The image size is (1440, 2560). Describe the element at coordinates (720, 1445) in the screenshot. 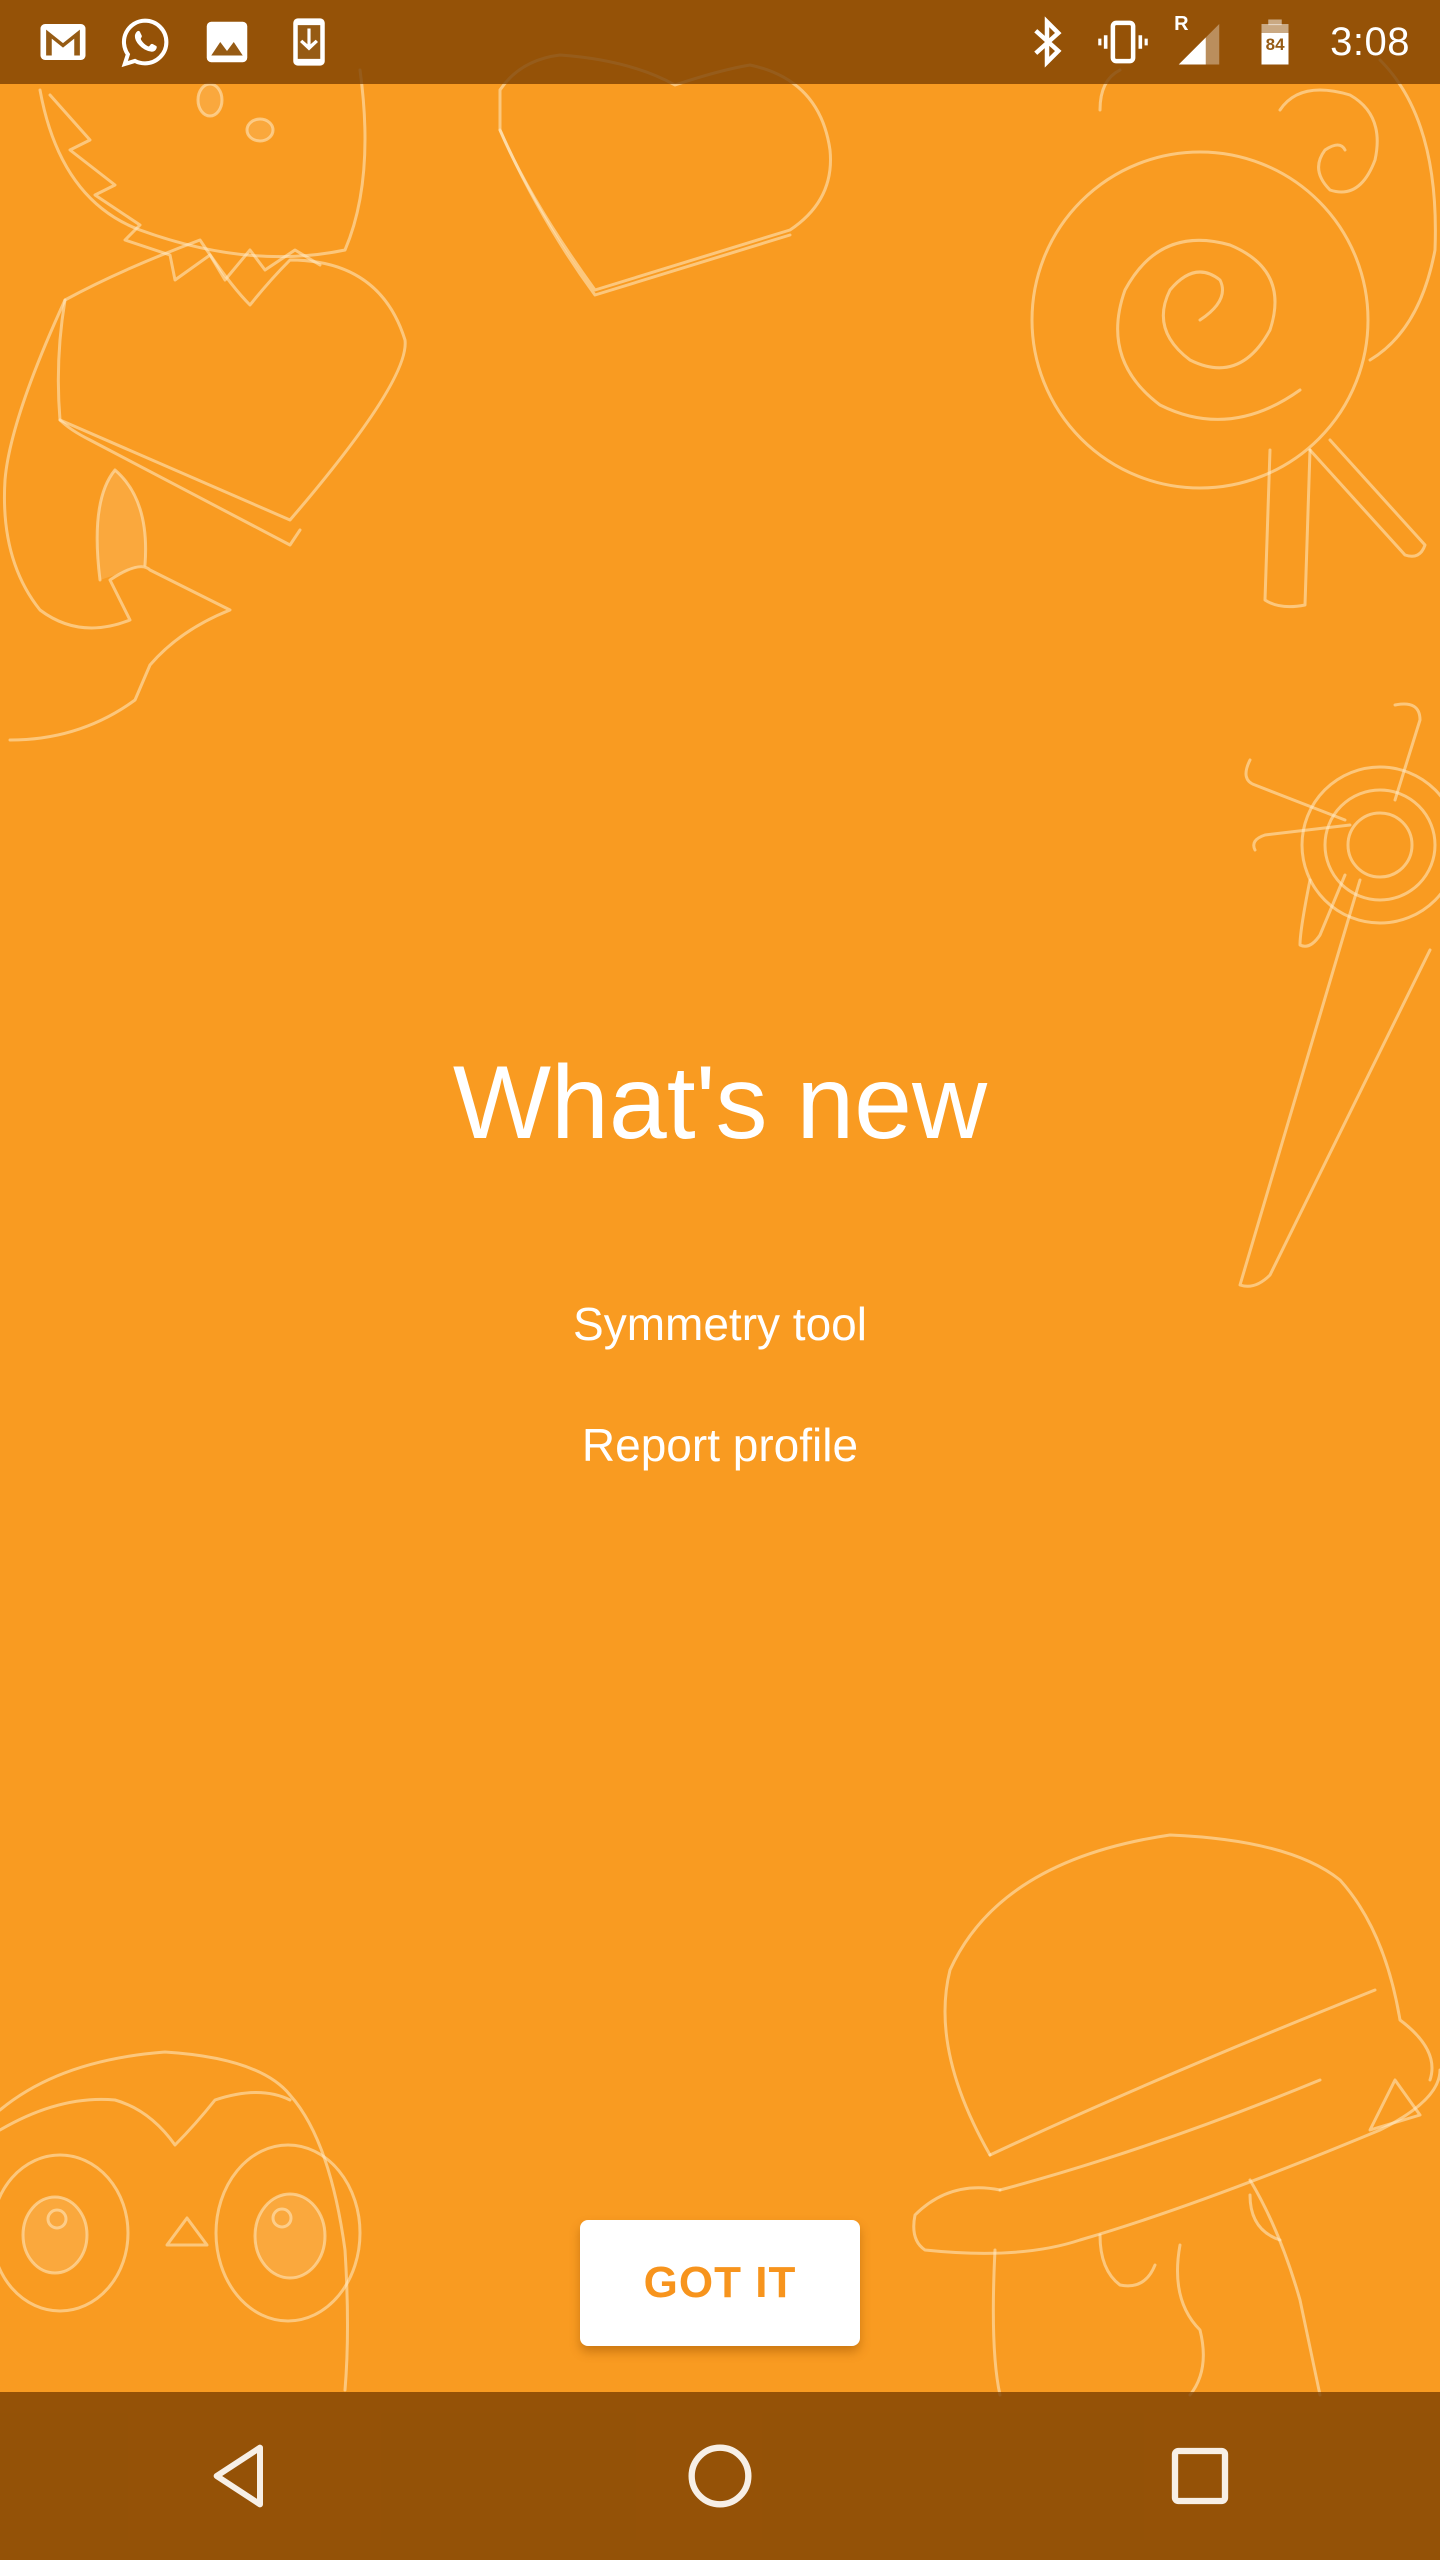

I see `feature-item: Report profile` at that location.